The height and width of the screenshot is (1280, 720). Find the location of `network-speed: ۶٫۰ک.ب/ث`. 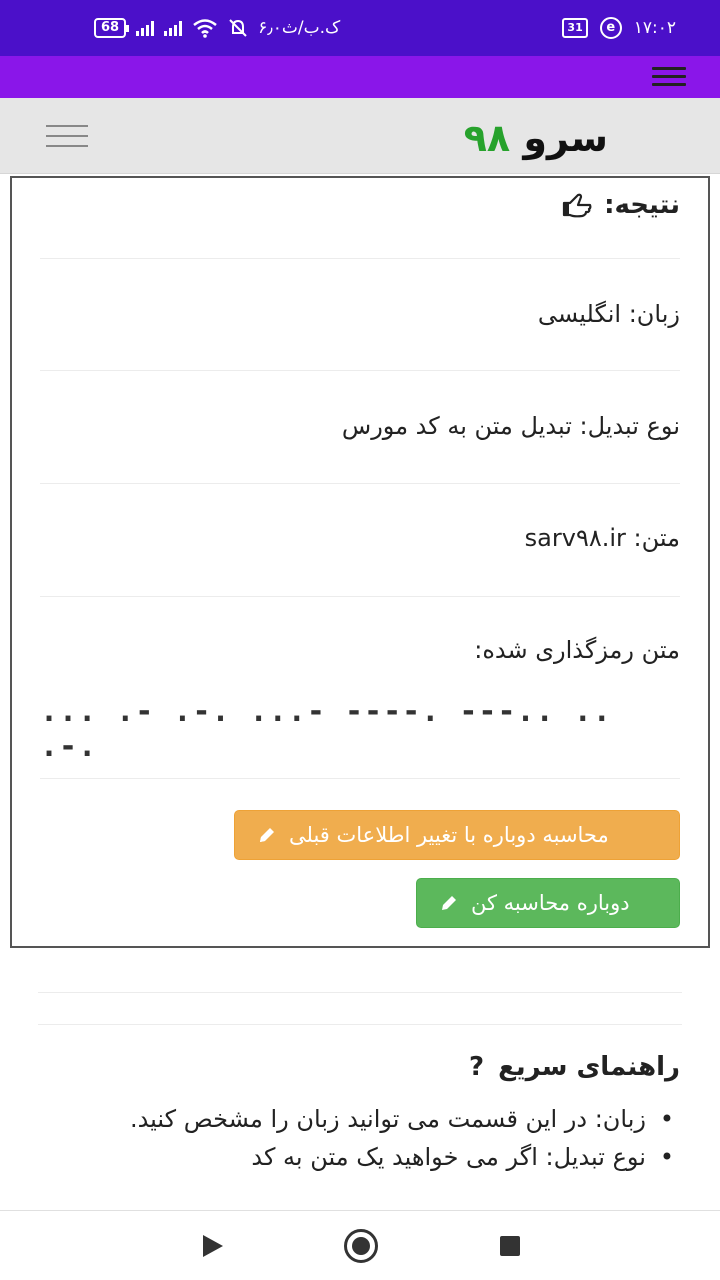

network-speed: ۶٫۰ک.ب/ث is located at coordinates (299, 28).